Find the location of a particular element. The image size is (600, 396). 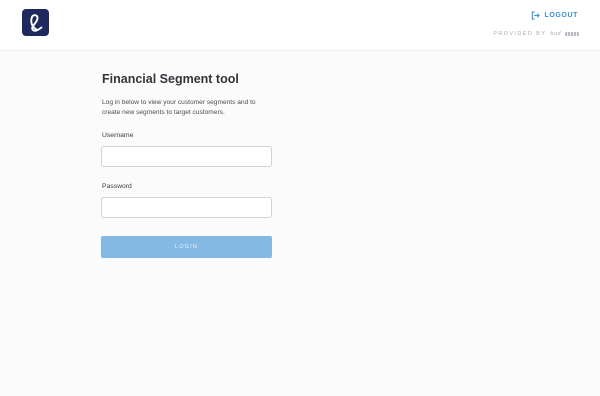

cursive-l-logo-icon is located at coordinates (35, 22).